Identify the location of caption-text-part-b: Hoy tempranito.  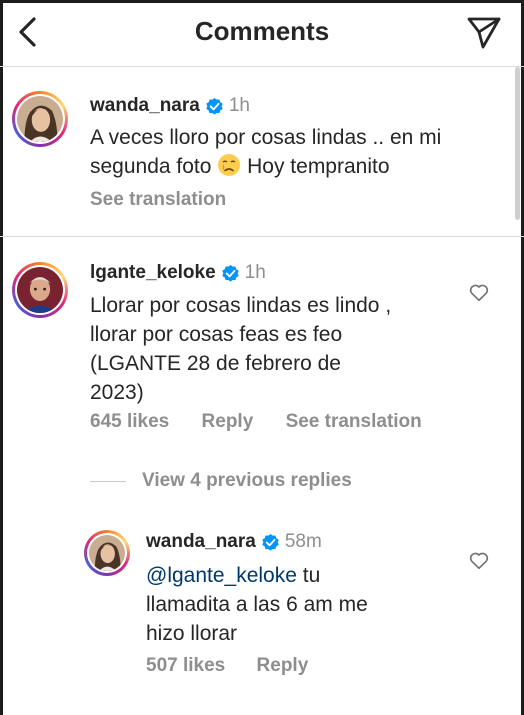
(318, 166).